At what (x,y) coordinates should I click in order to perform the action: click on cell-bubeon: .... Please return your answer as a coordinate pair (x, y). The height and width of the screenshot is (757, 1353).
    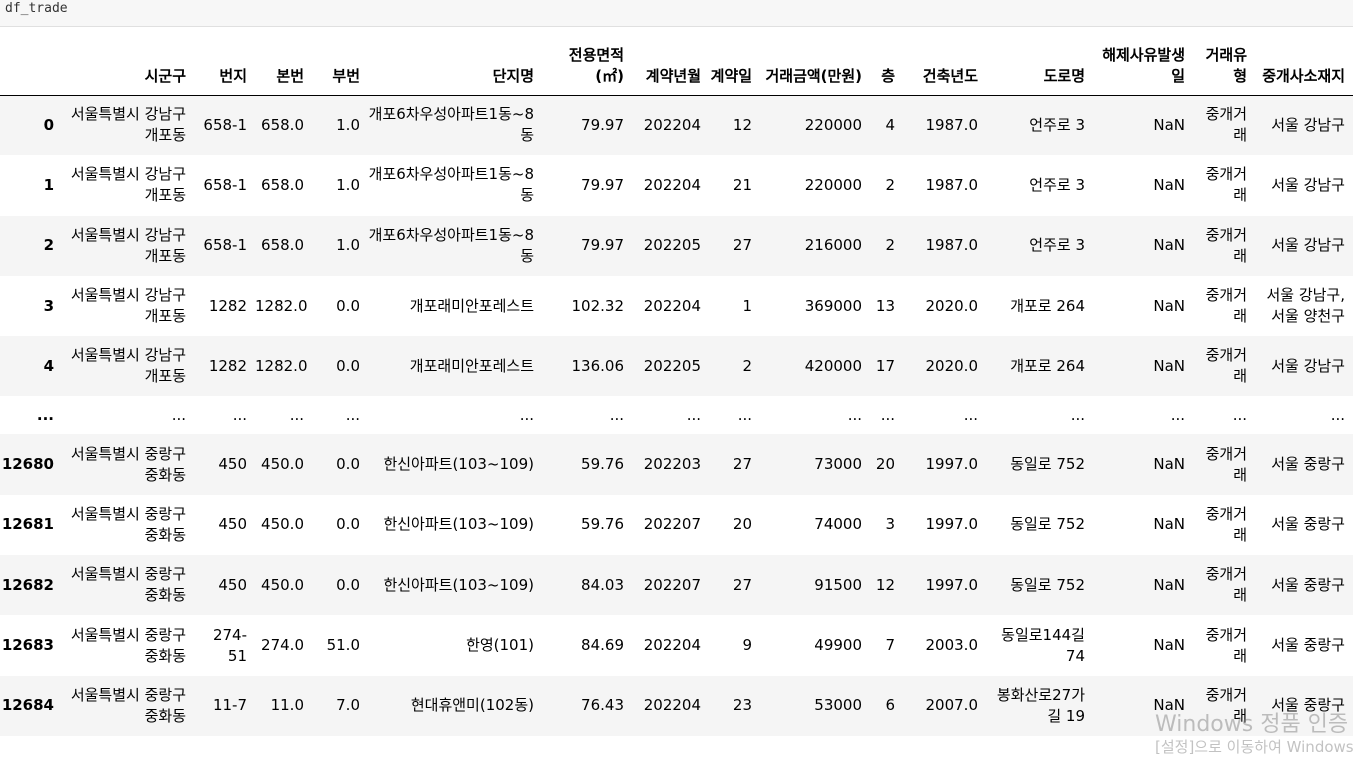
    Looking at the image, I should click on (352, 414).